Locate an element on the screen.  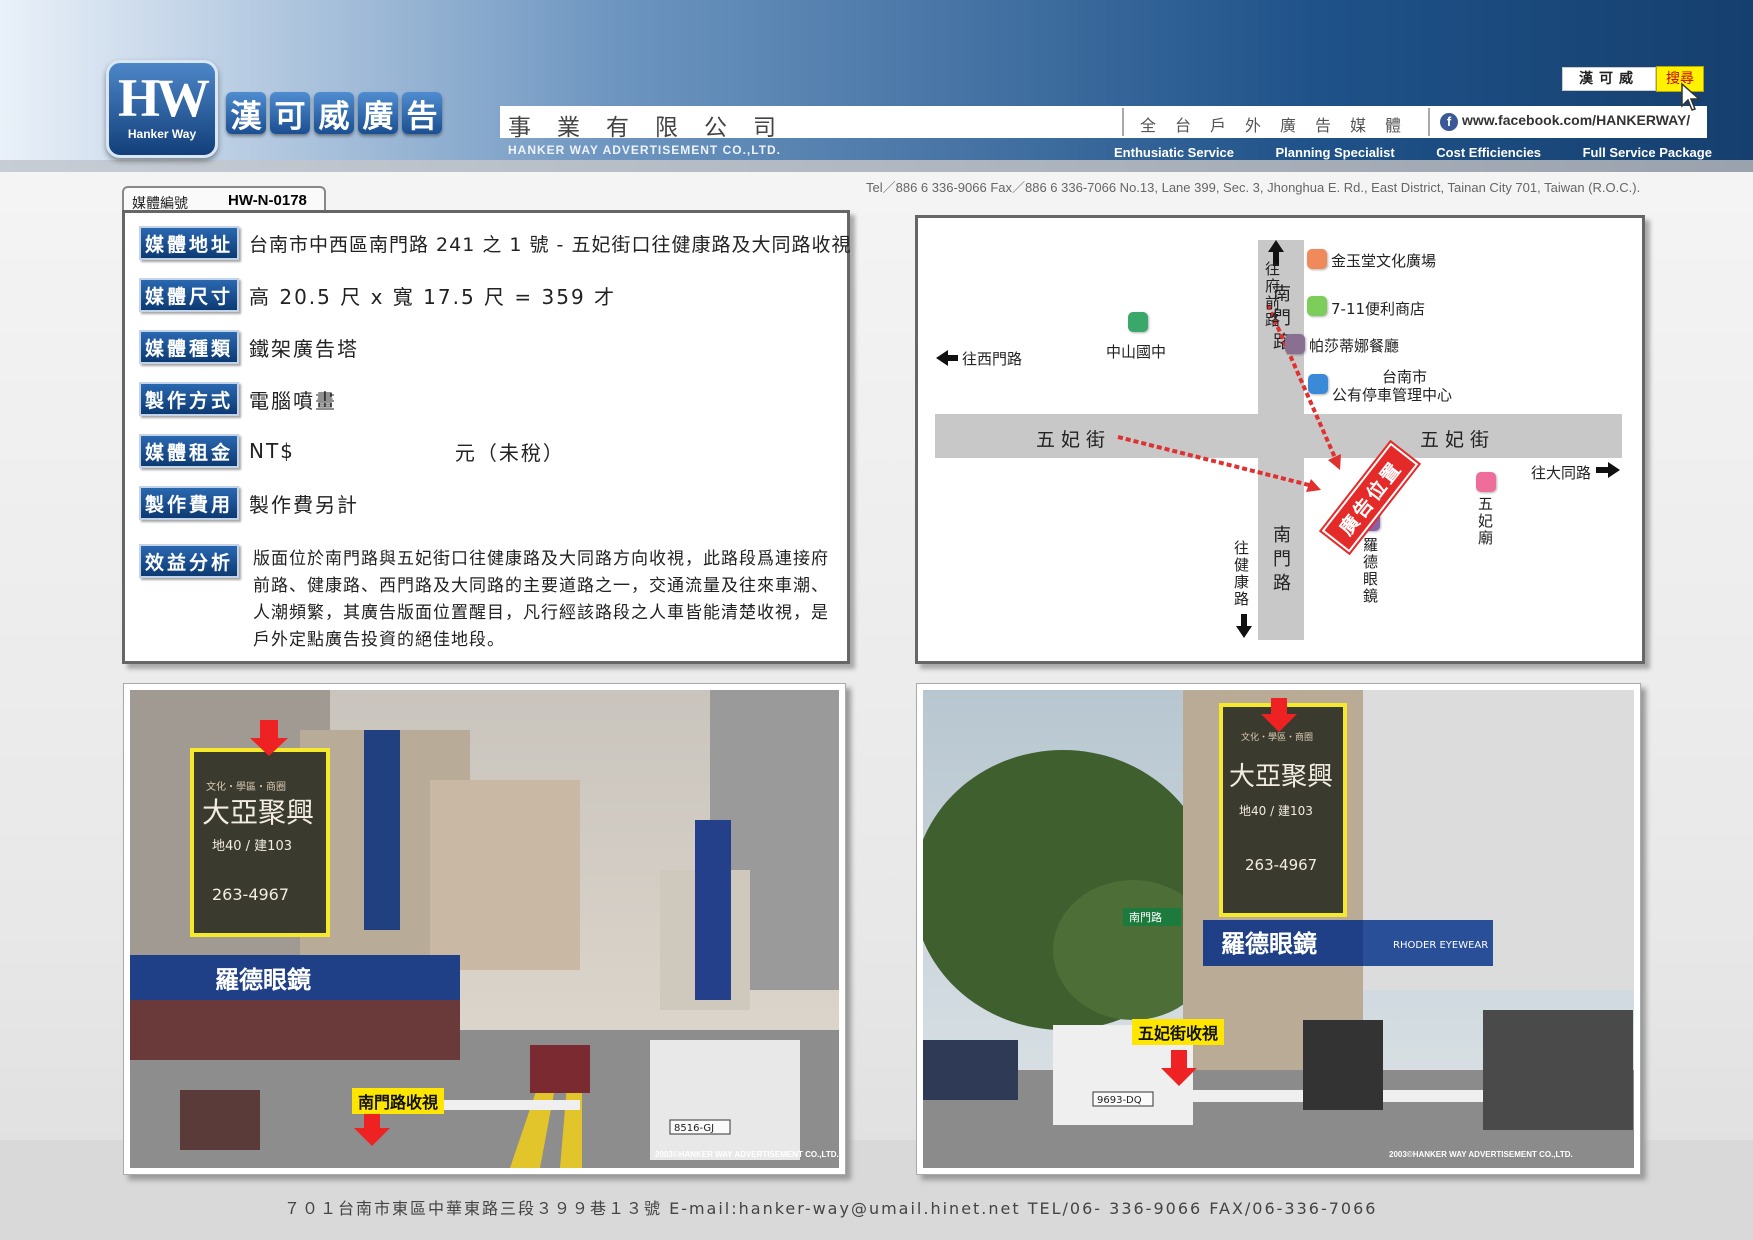
poi-wufei-temple: 五妃廟 is located at coordinates (1485, 521).